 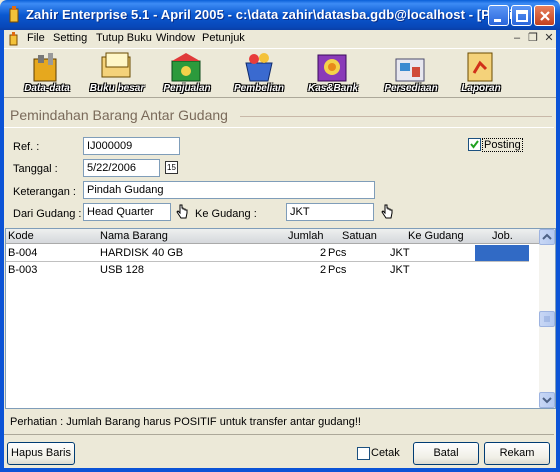 What do you see at coordinates (498, 15) in the screenshot?
I see `minimize-button` at bounding box center [498, 15].